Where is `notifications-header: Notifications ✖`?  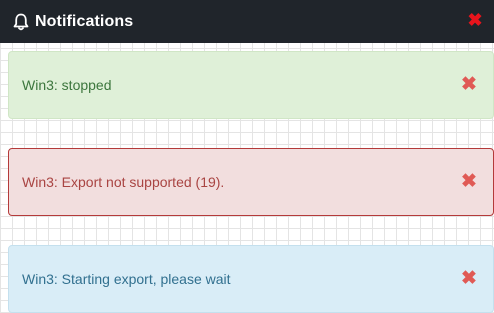
notifications-header: Notifications ✖ is located at coordinates (247, 21).